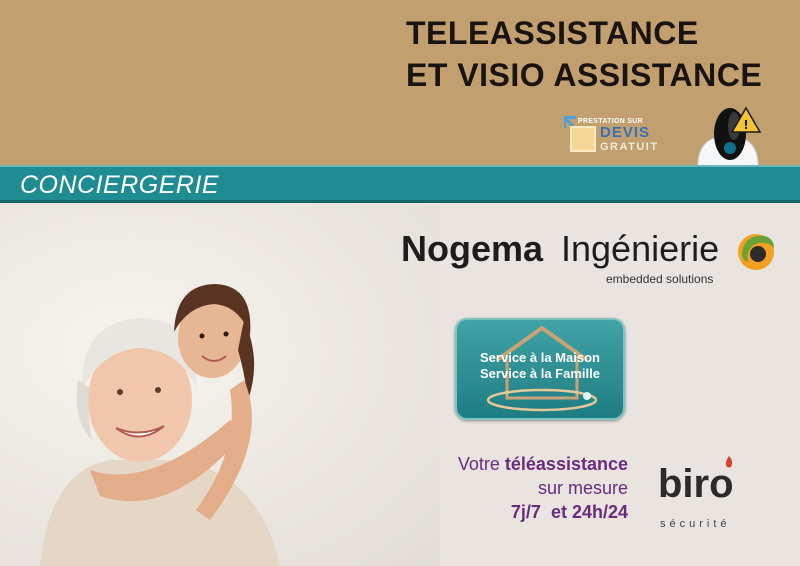 This screenshot has width=800, height=566. Describe the element at coordinates (566, 464) in the screenshot. I see `promo-highlight-1: téléassistance` at that location.